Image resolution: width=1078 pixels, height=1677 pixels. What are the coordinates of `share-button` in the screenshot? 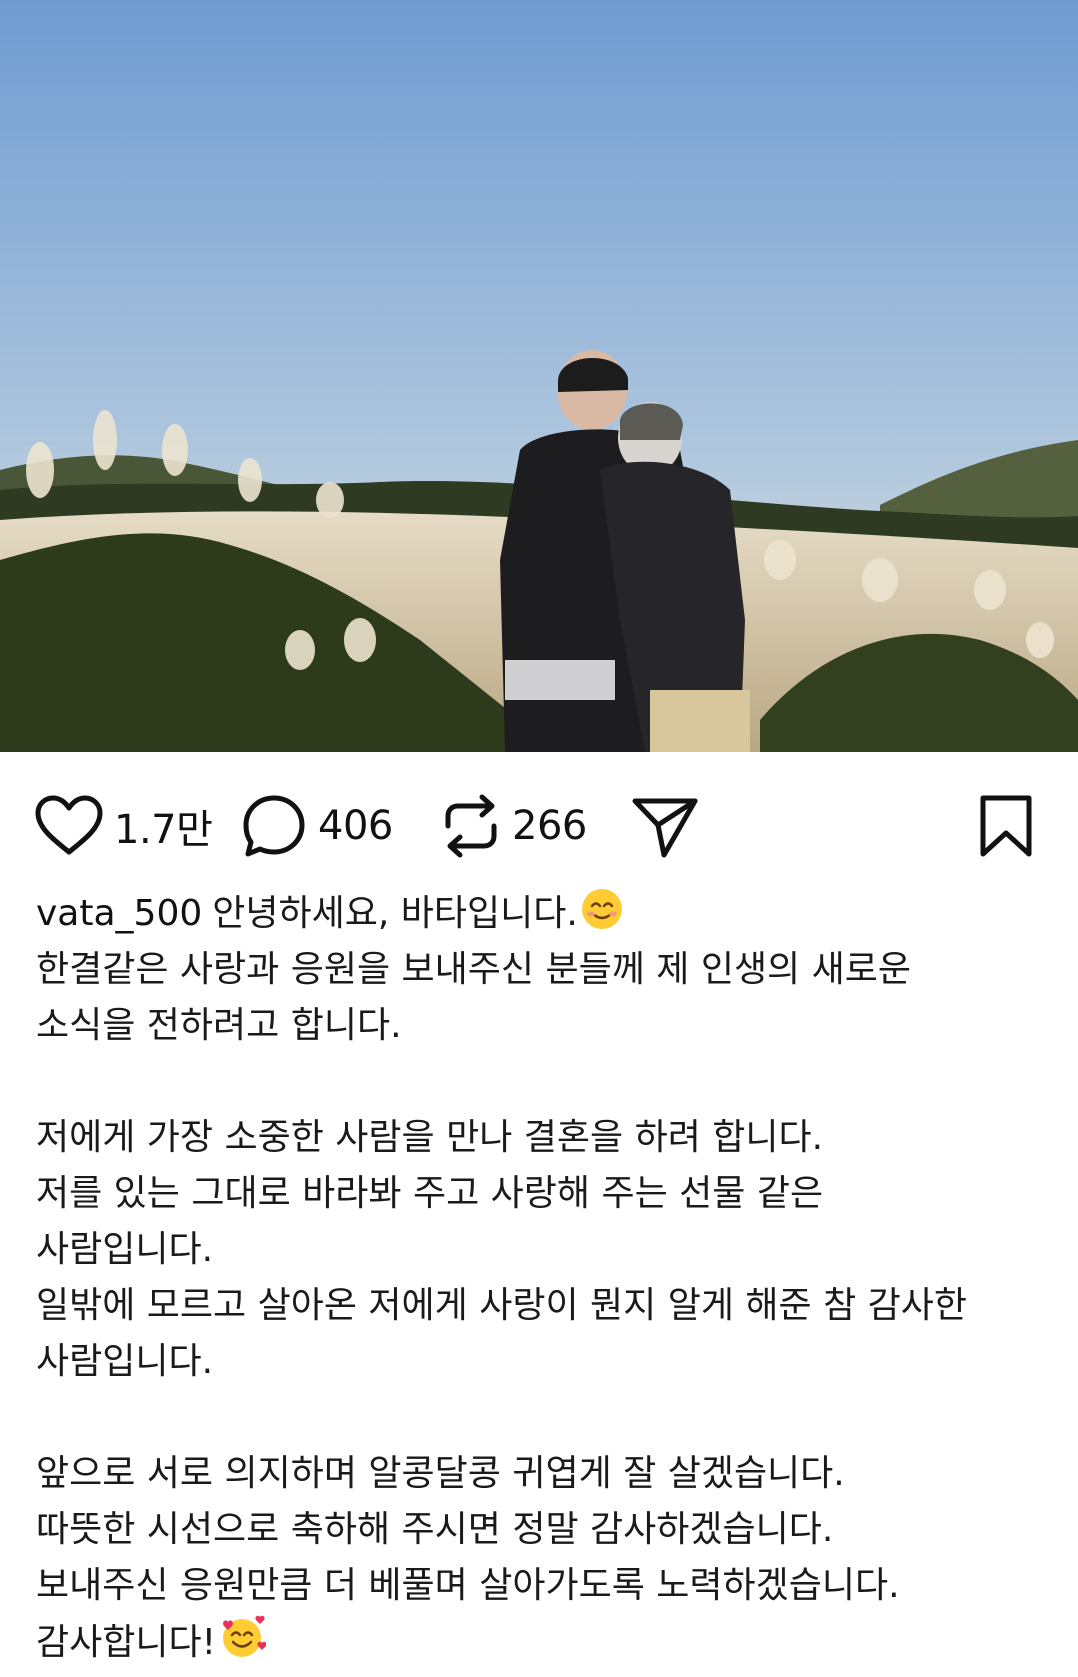 It's located at (665, 826).